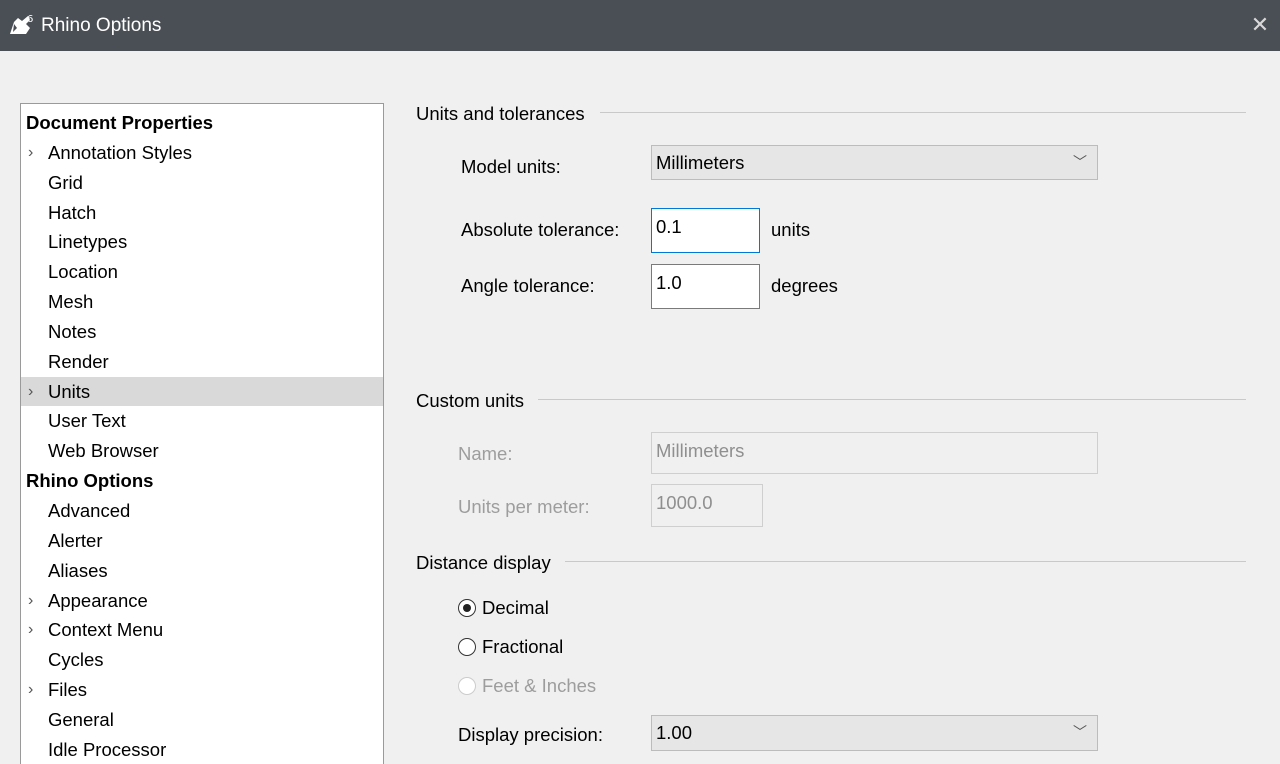  What do you see at coordinates (511, 166) in the screenshot?
I see `model-units-label: Model units:` at bounding box center [511, 166].